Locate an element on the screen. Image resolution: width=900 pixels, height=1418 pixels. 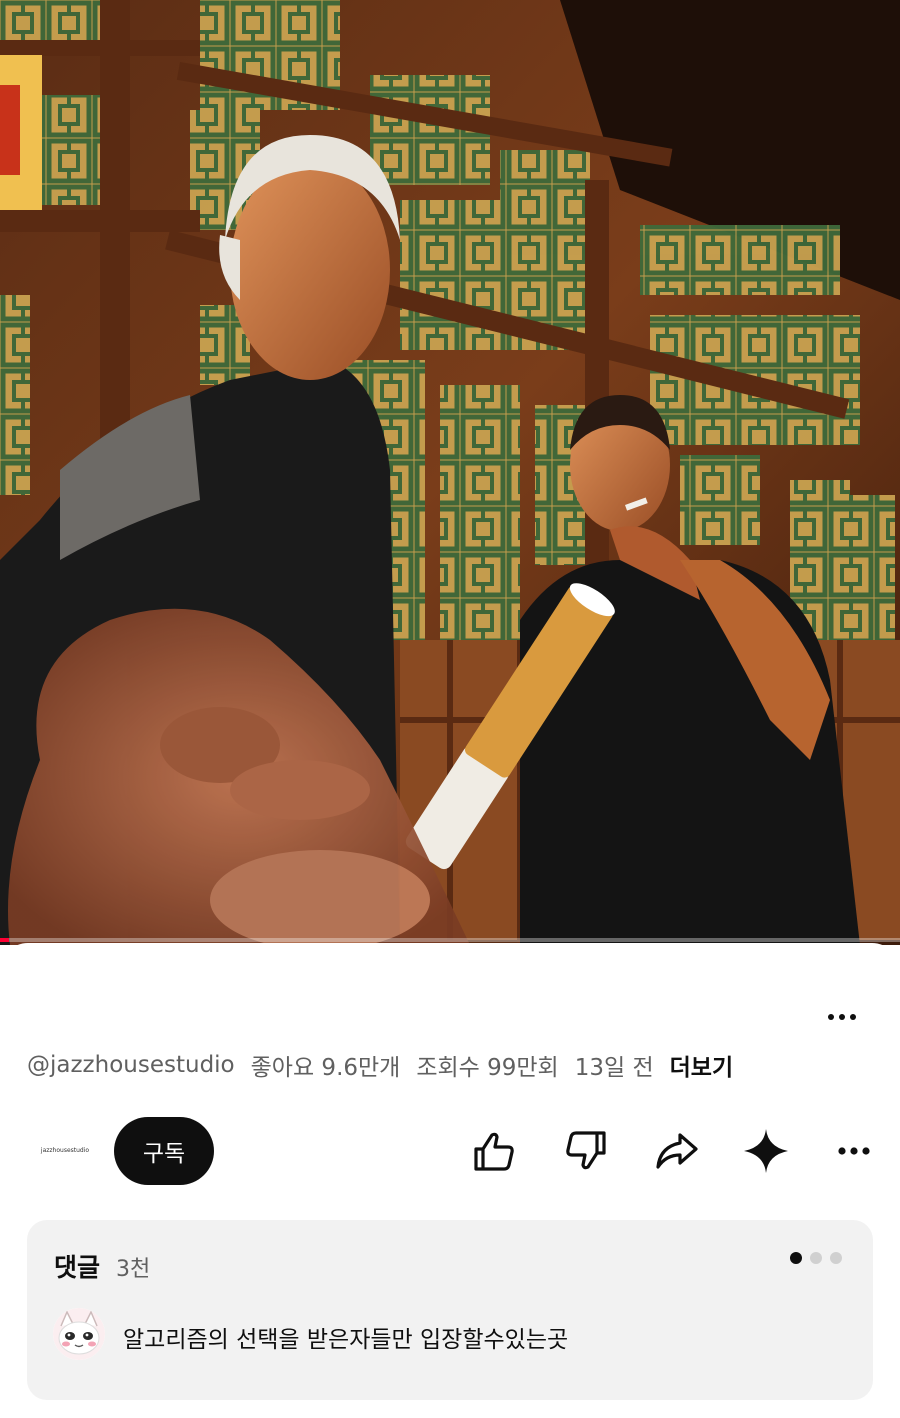
remix-button is located at coordinates (766, 1151).